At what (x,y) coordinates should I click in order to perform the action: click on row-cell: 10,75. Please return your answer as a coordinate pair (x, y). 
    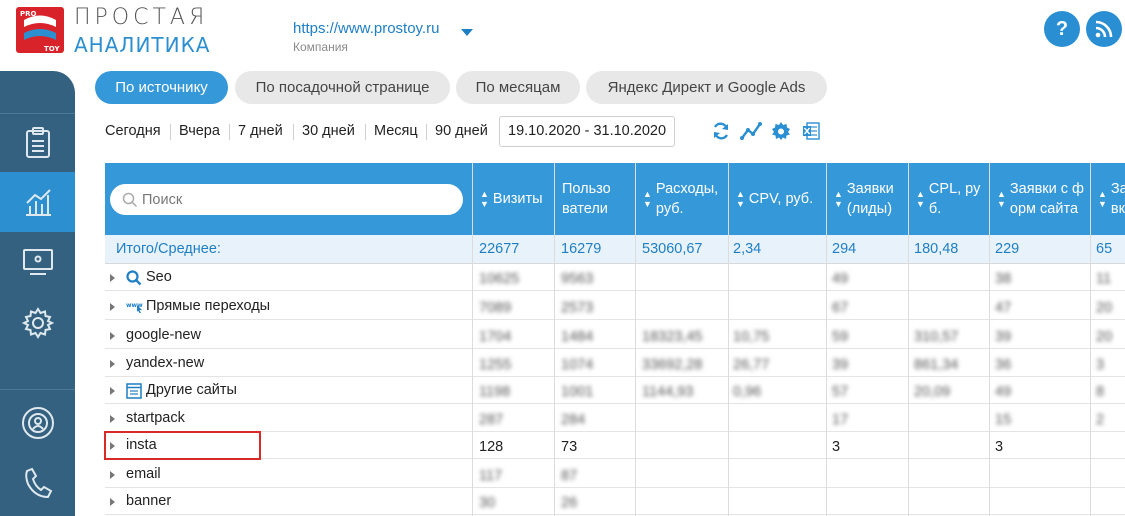
    Looking at the image, I should click on (751, 337).